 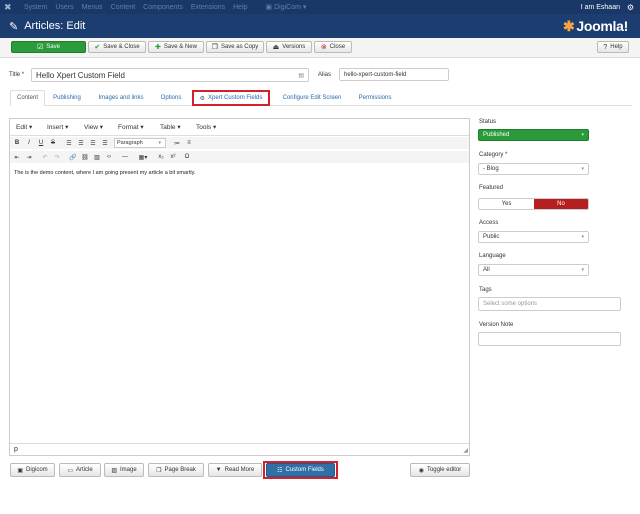 I want to click on indent-icon: ⇥, so click(x=29, y=157).